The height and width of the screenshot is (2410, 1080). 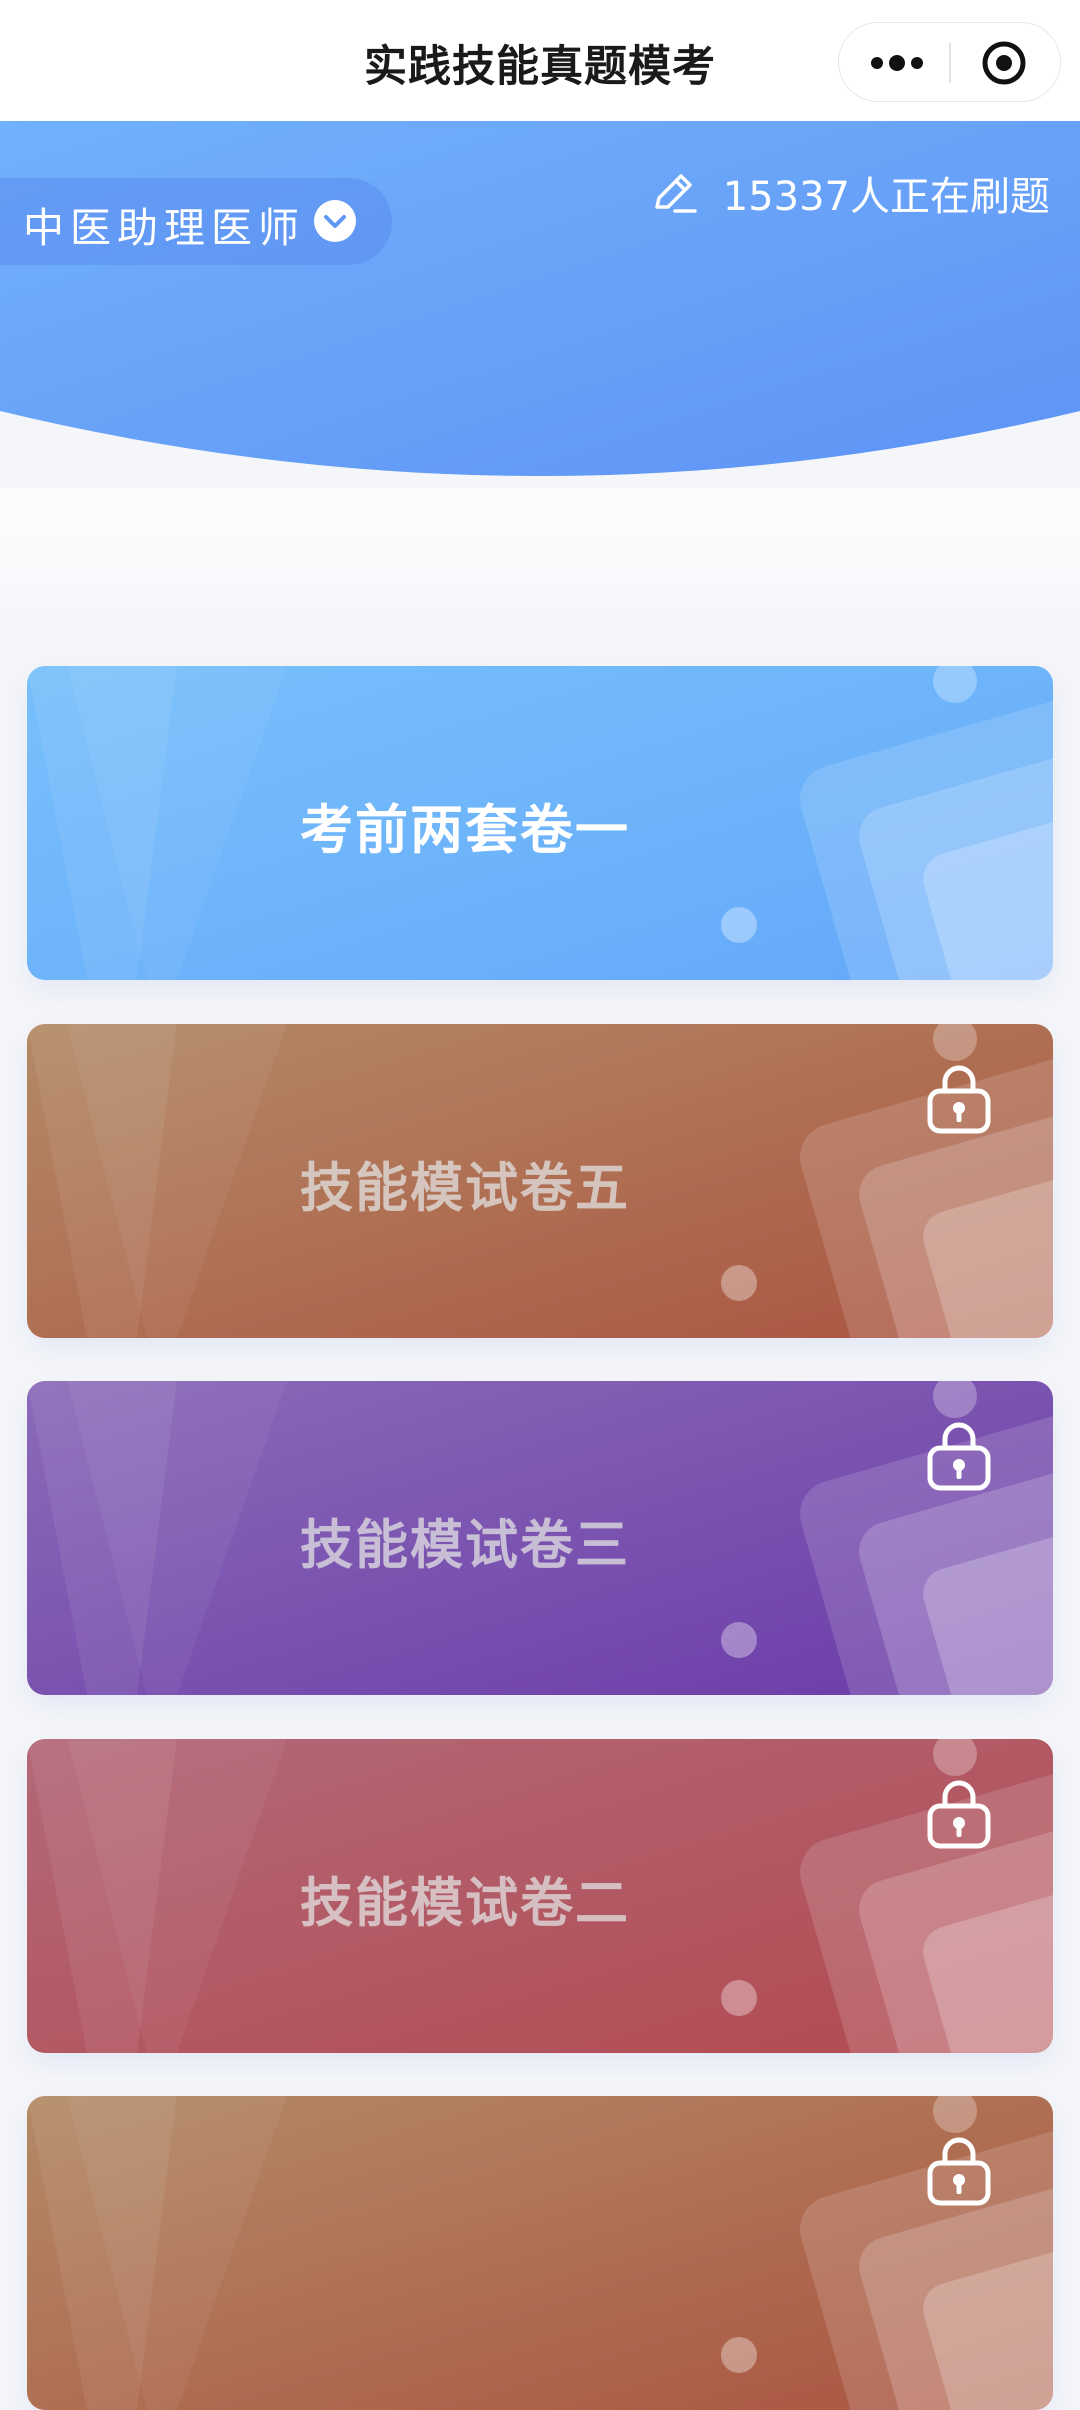 I want to click on mini-program-capsule, so click(x=949, y=62).